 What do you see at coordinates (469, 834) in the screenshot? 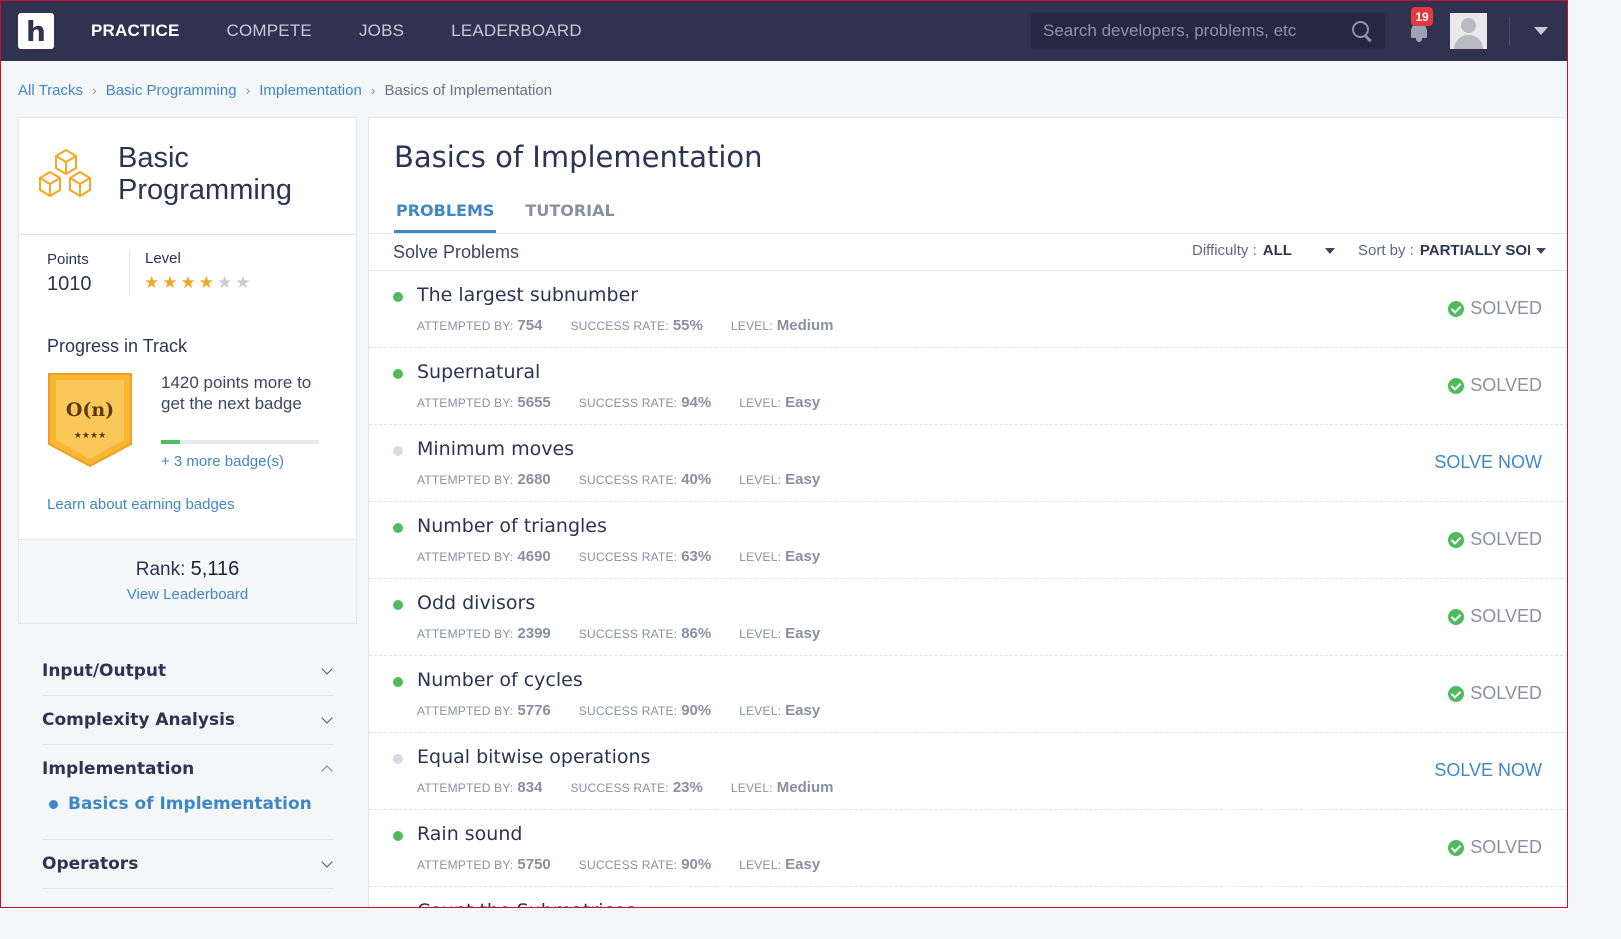
I see `problem-name: Rain sound` at bounding box center [469, 834].